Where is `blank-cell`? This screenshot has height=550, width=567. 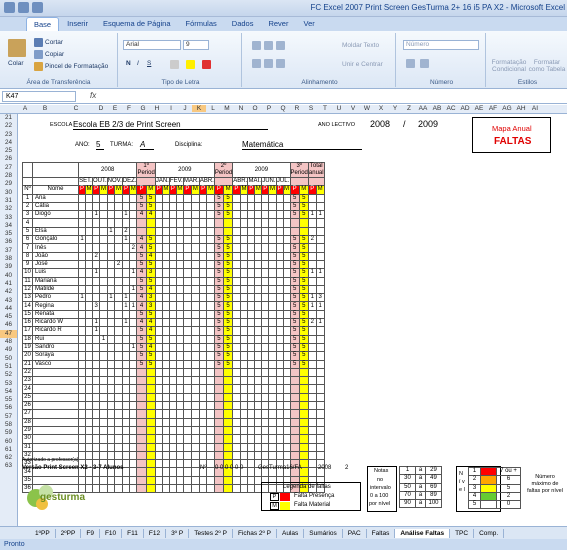
blank-cell is located at coordinates (55, 170).